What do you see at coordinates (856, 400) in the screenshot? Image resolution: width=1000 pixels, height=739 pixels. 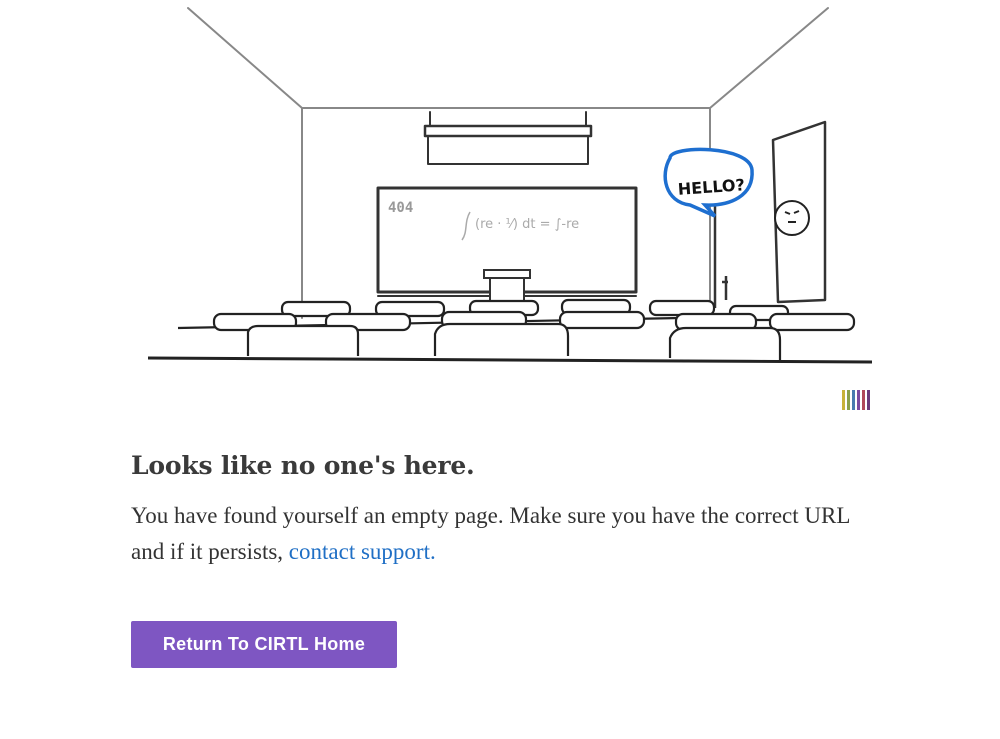 I see `cirtl-color-logo` at bounding box center [856, 400].